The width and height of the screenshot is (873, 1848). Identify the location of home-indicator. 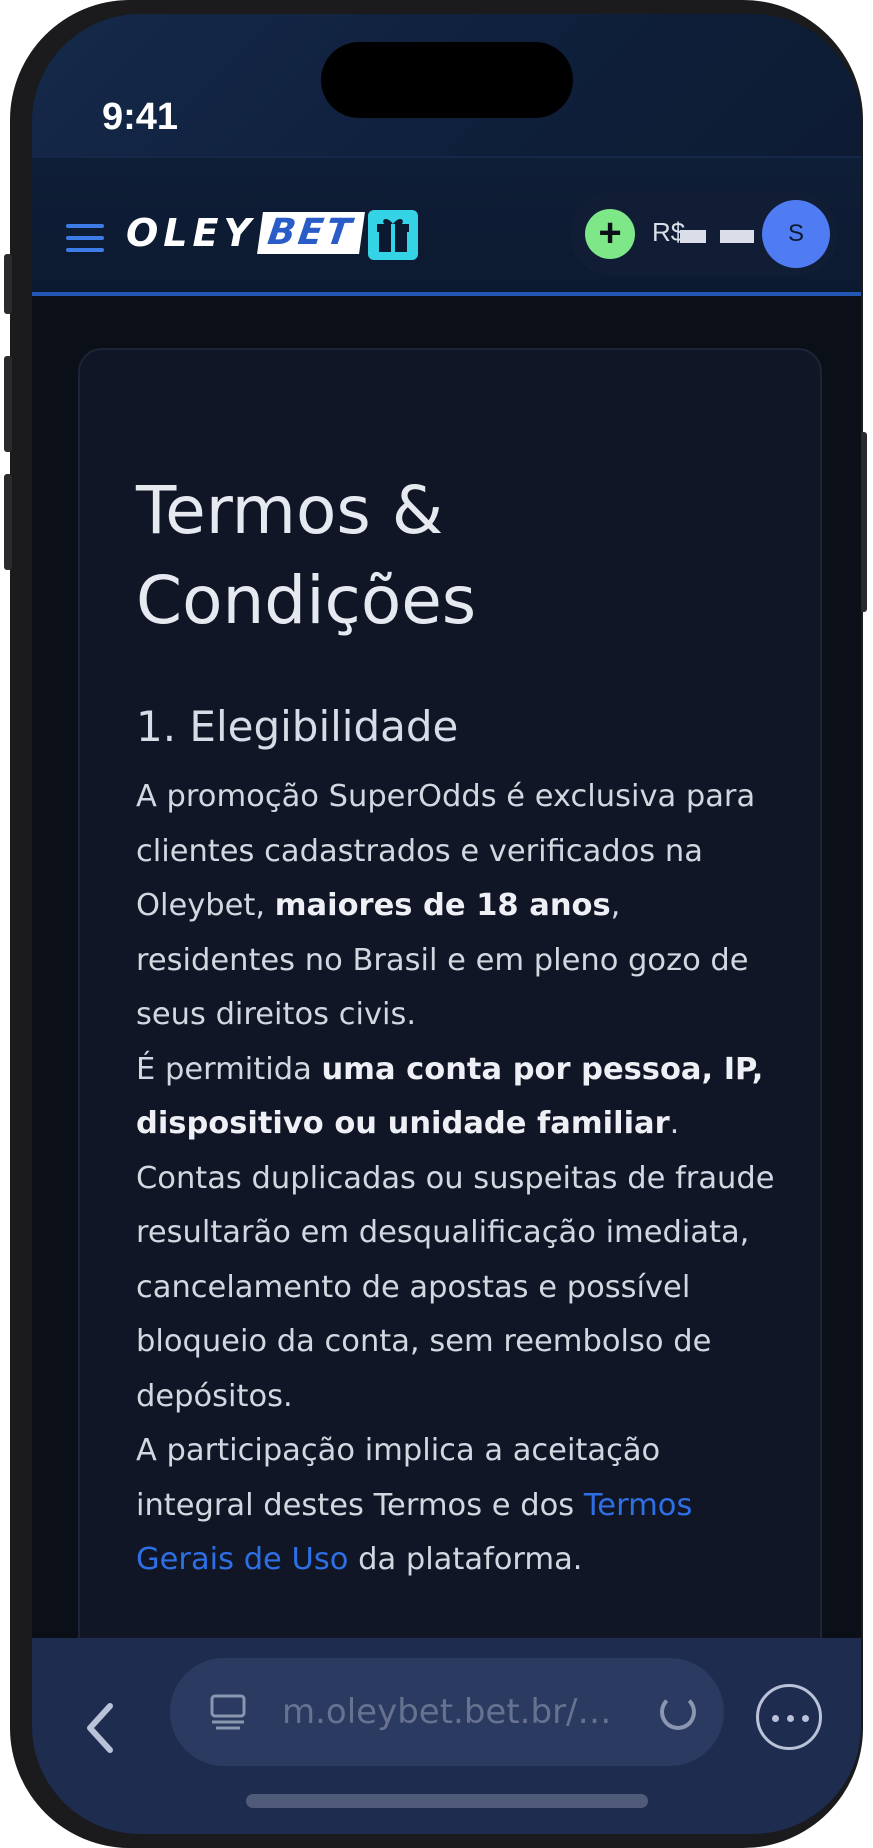
(447, 1801).